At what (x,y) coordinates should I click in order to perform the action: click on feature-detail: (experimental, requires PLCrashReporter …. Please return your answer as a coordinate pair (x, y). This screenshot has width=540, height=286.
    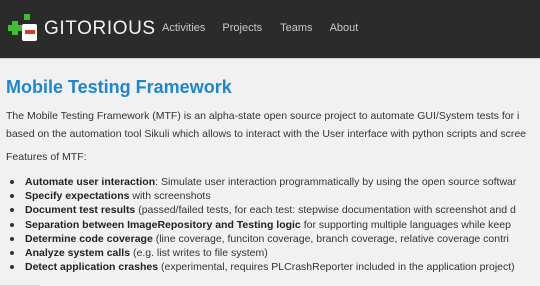
    Looking at the image, I should click on (336, 267).